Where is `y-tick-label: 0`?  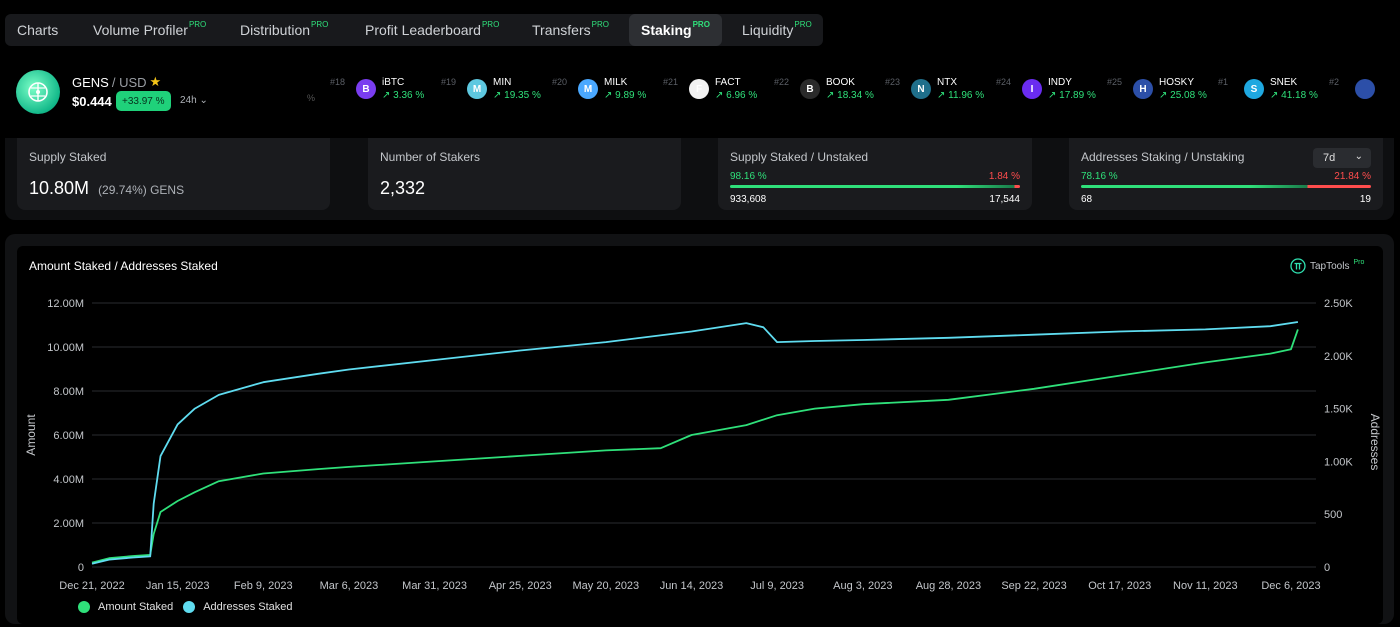
y-tick-label: 0 is located at coordinates (81, 568).